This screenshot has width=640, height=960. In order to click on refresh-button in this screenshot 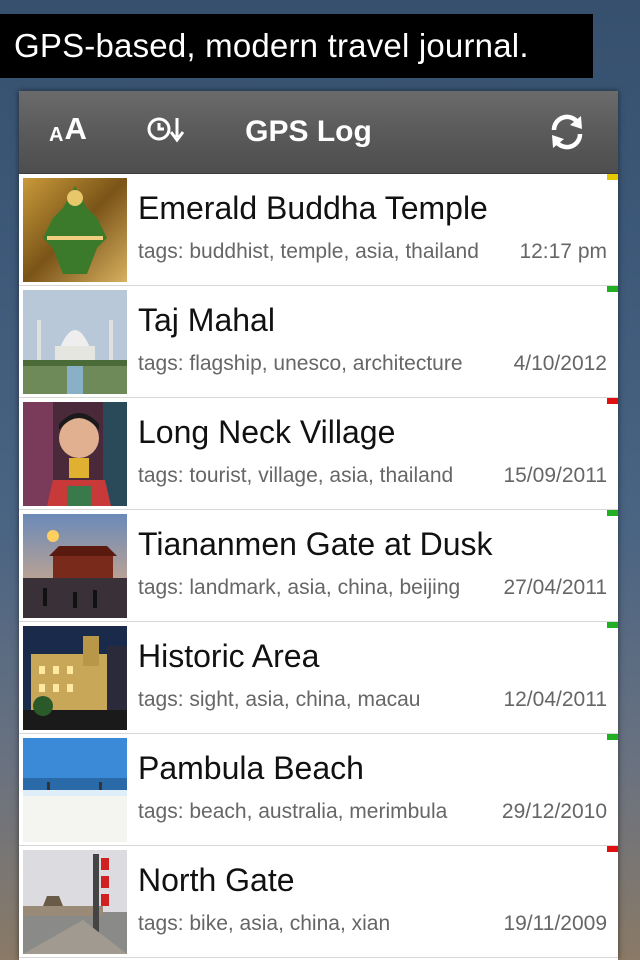, I will do `click(567, 134)`.